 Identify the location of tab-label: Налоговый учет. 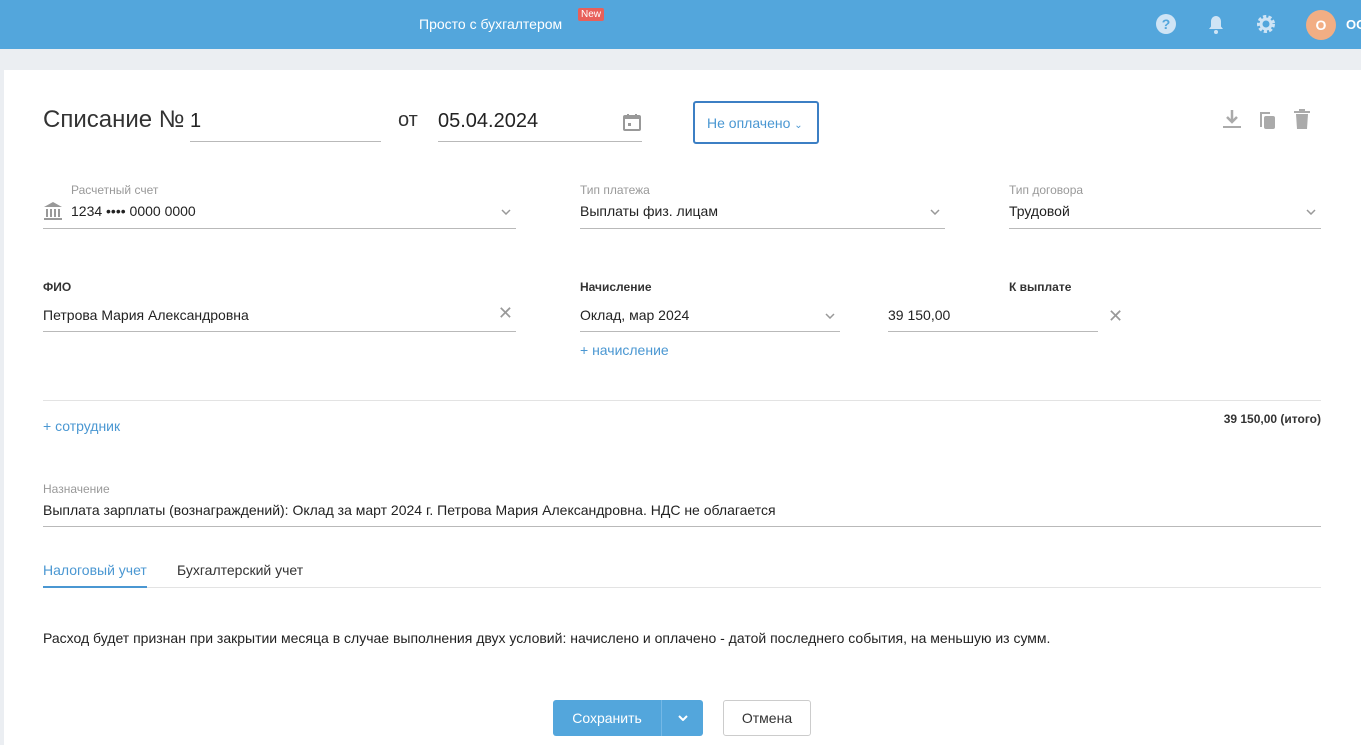
(95, 570).